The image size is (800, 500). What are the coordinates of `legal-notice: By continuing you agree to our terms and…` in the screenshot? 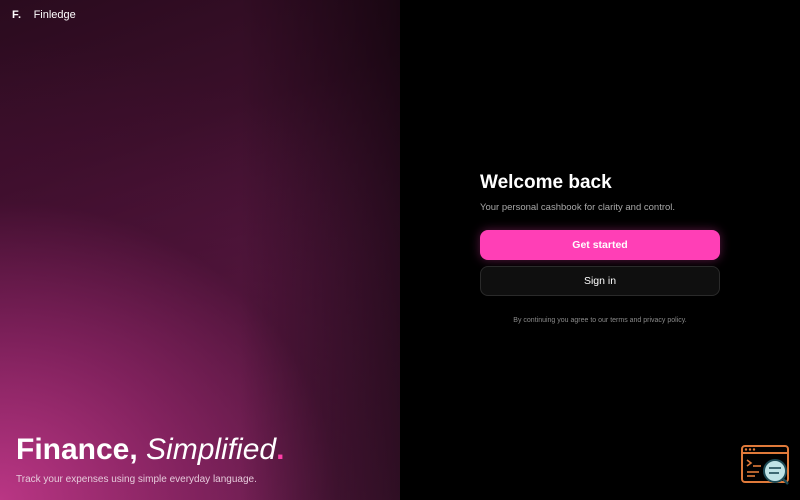 It's located at (600, 320).